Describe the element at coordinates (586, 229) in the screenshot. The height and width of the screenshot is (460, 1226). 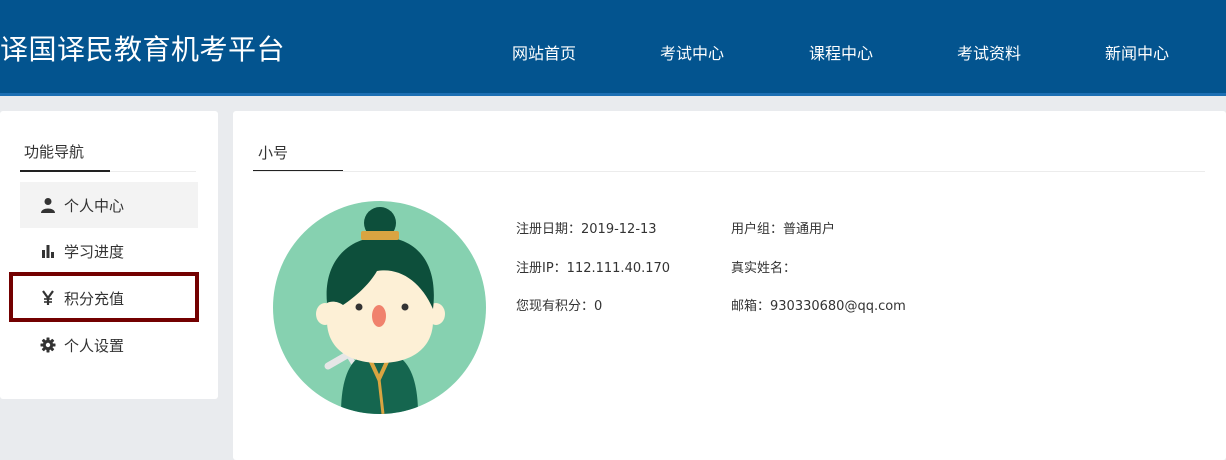
I see `register-date: 注册日期：2019-12-13` at that location.